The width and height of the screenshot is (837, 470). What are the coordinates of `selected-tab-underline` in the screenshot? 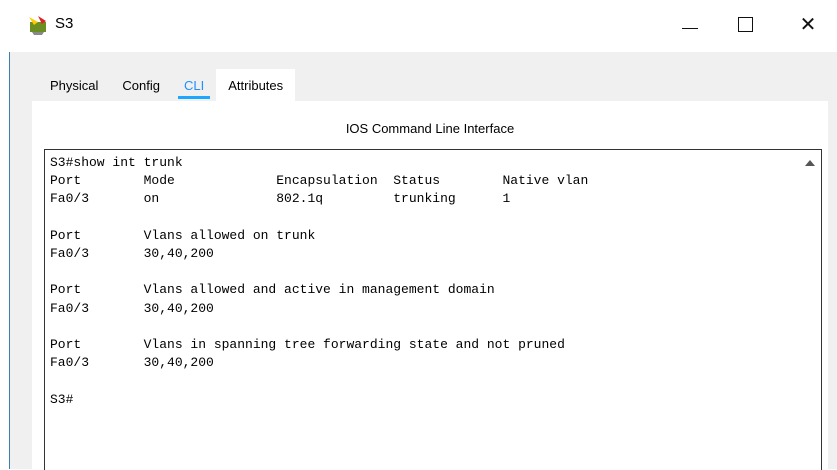 It's located at (194, 97).